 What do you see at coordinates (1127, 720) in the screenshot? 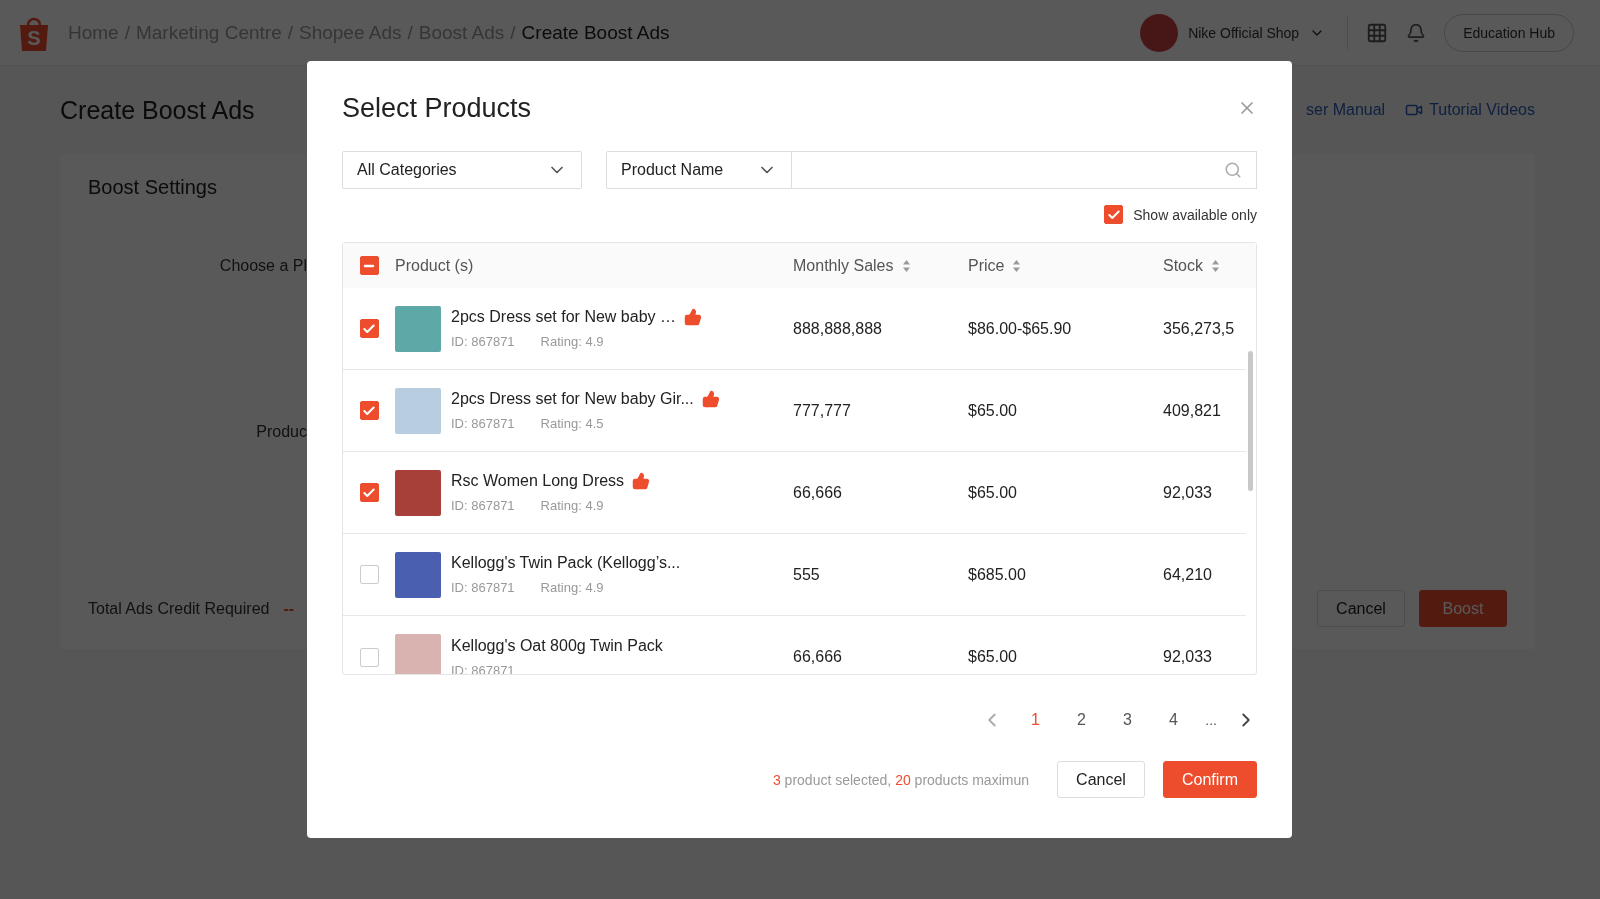
I see `page-number: 3` at bounding box center [1127, 720].